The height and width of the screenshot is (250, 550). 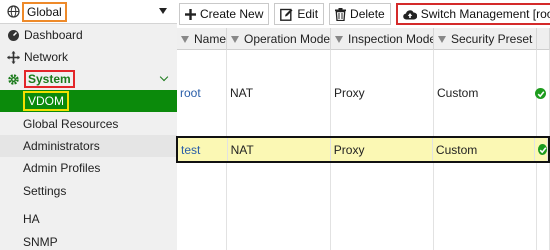 What do you see at coordinates (13, 79) in the screenshot?
I see `gear-icon` at bounding box center [13, 79].